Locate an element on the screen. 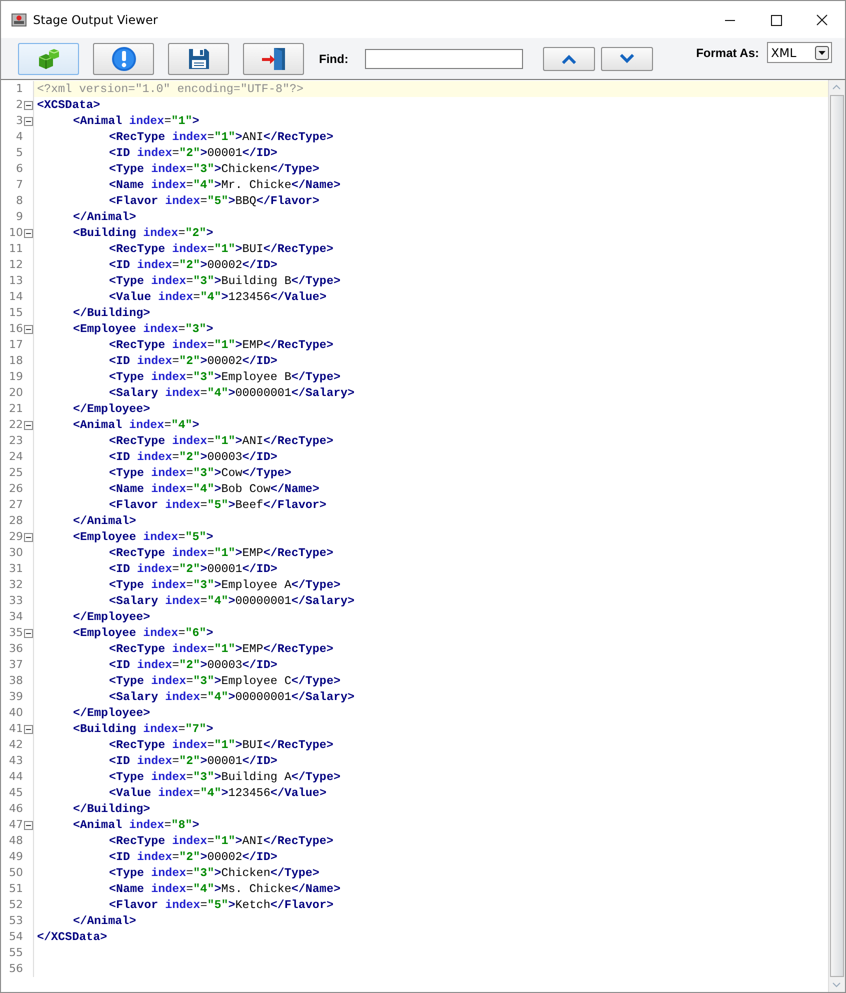 This screenshot has height=993, width=846. next-button is located at coordinates (627, 58).